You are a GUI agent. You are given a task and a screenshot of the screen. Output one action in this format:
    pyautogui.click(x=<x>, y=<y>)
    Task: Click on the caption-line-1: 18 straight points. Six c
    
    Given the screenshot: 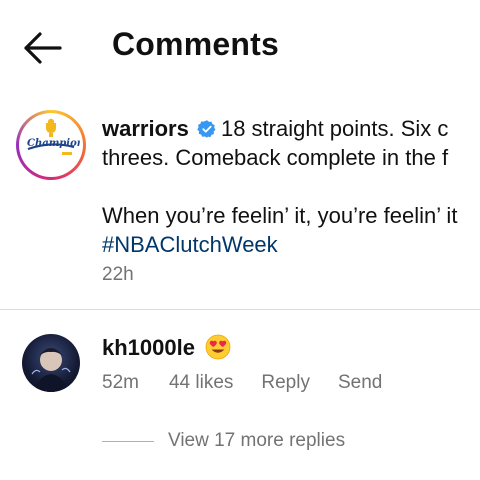 What is the action you would take?
    pyautogui.click(x=334, y=128)
    